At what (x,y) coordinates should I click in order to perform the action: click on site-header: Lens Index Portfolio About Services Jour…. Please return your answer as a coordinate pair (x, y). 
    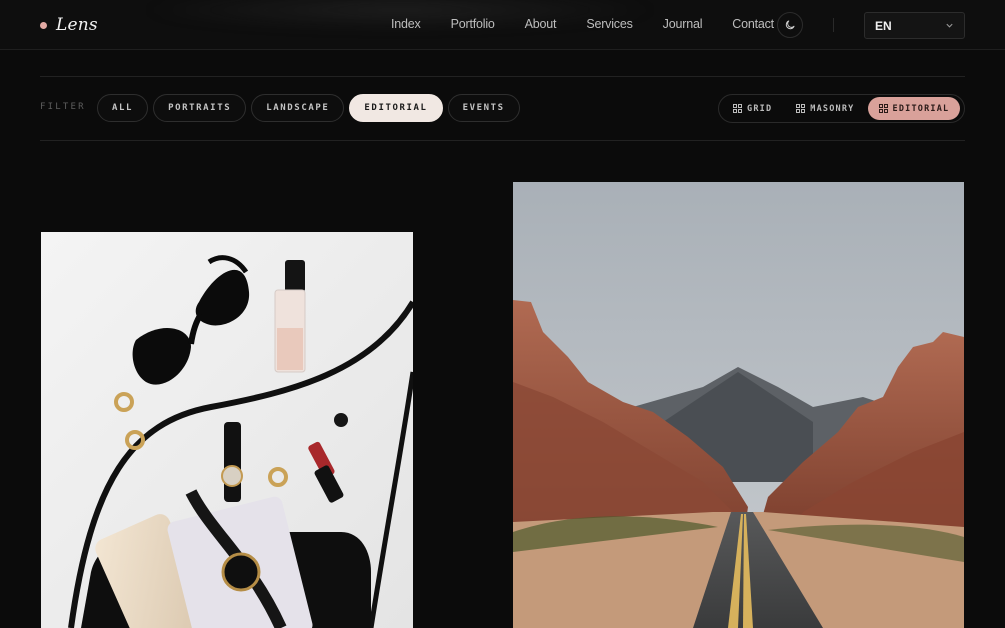
    Looking at the image, I should click on (502, 25).